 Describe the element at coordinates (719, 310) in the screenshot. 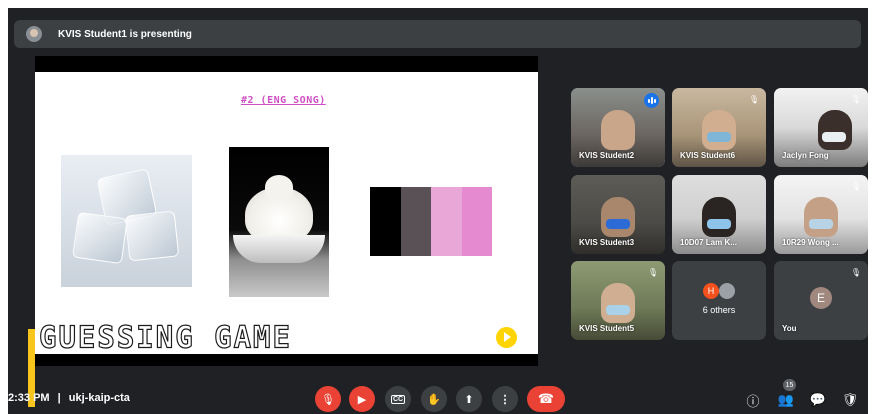

I see `others-label: 6 others` at that location.